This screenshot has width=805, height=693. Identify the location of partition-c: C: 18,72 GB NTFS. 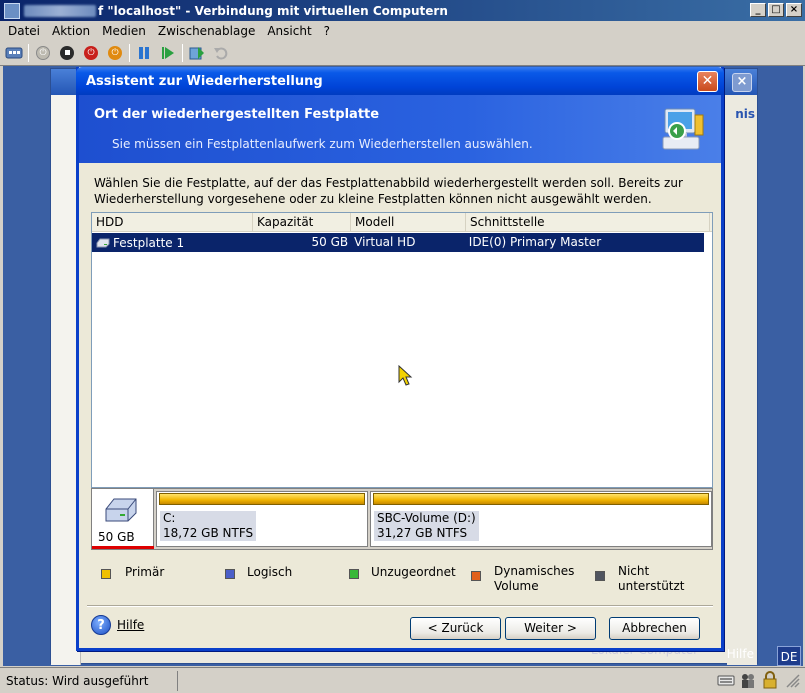
(262, 519).